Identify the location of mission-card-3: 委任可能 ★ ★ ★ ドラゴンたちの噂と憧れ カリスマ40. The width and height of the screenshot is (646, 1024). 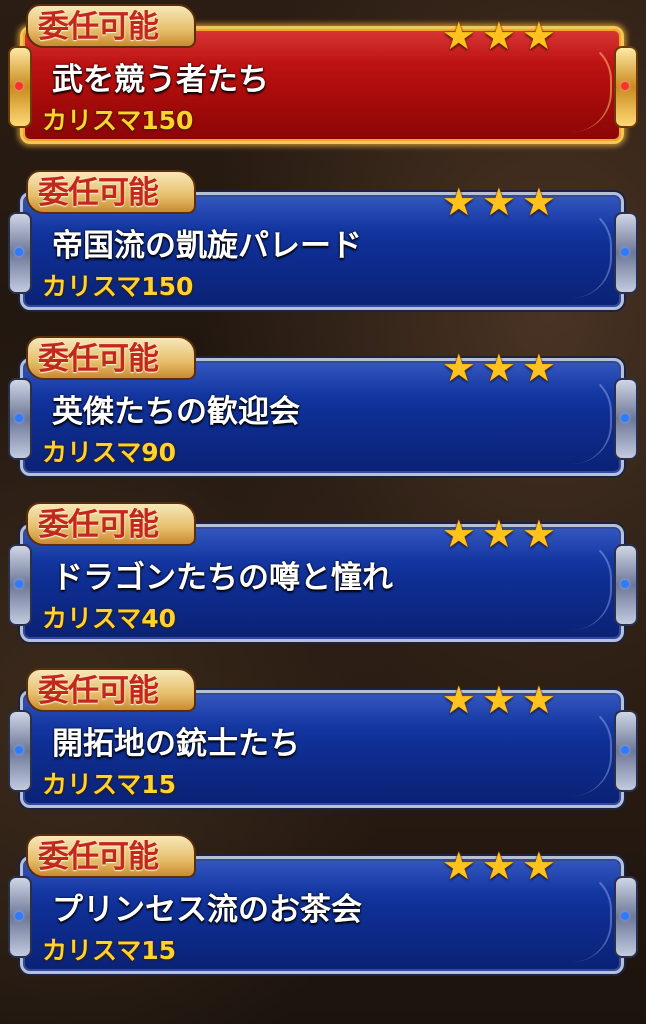
(323, 573).